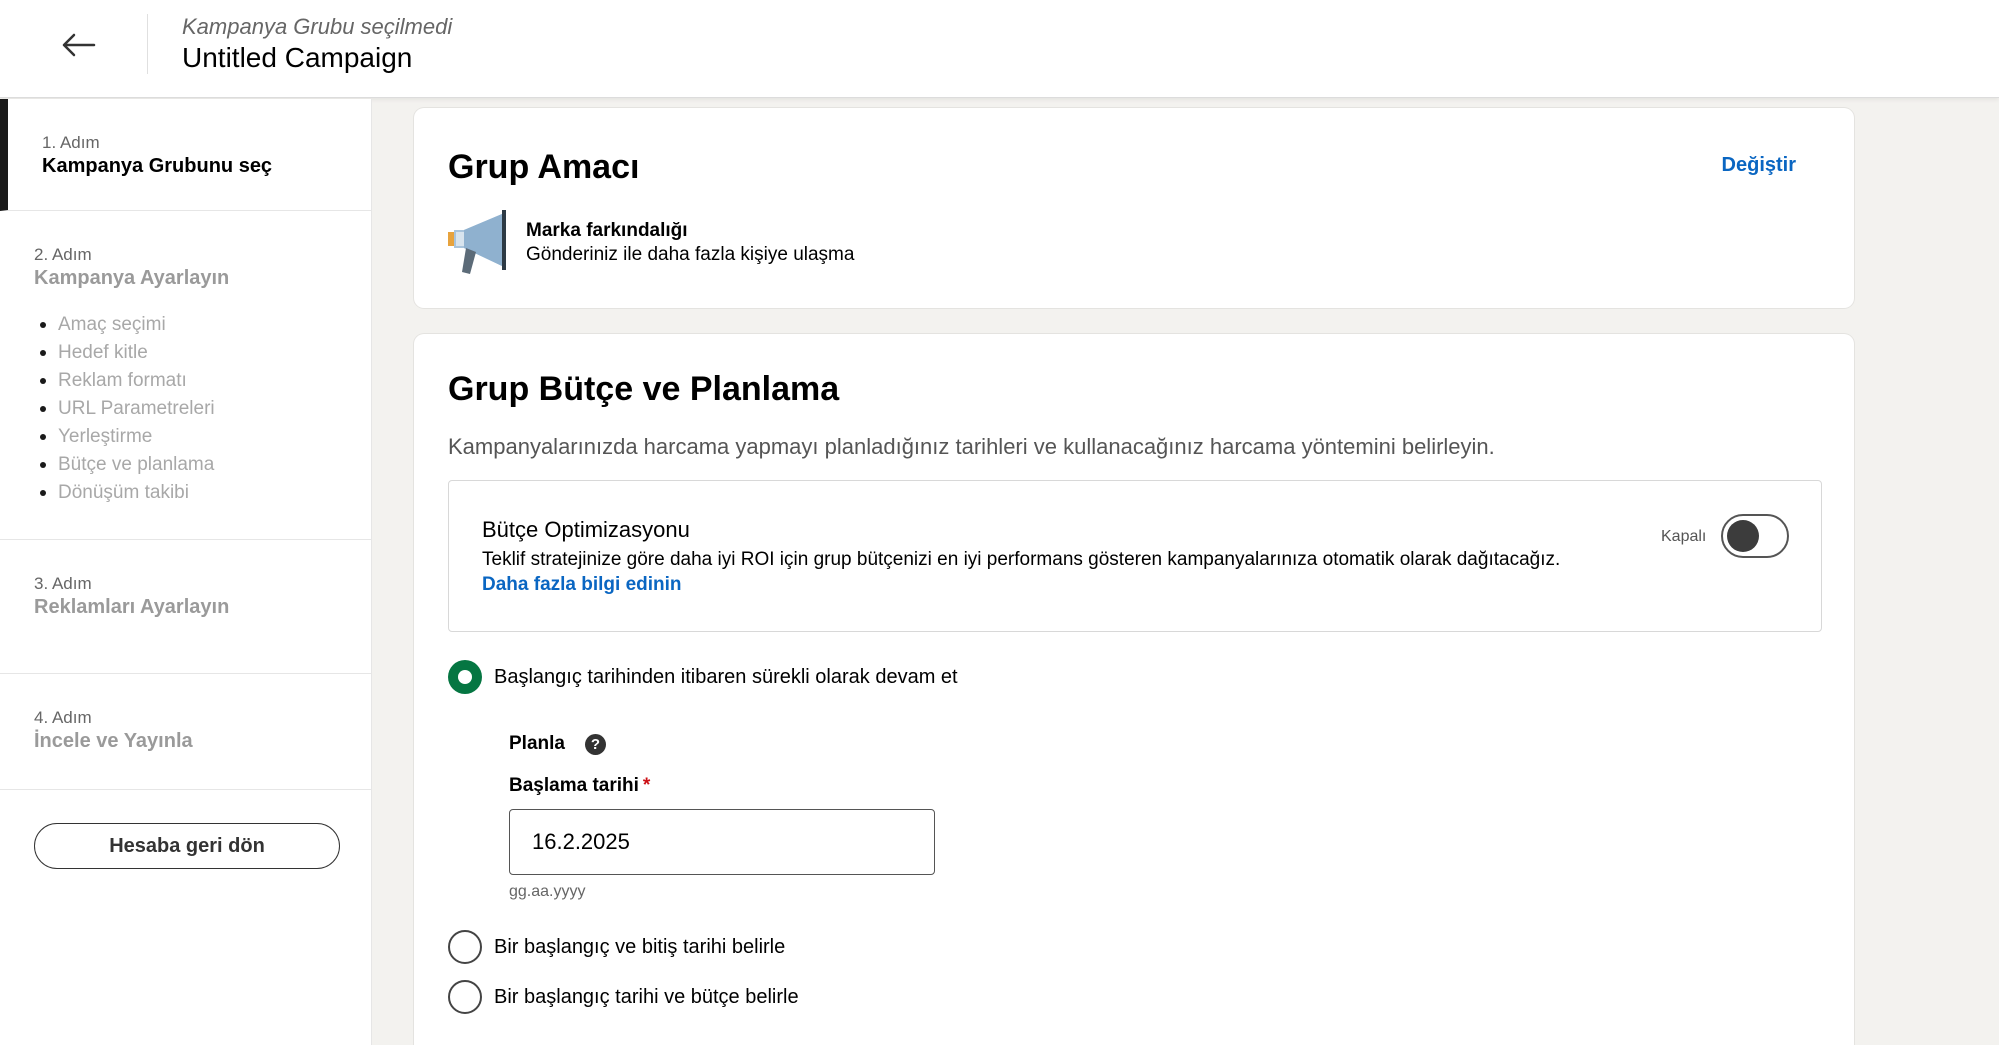  Describe the element at coordinates (63, 583) in the screenshot. I see `step-number: 3. Adım` at that location.